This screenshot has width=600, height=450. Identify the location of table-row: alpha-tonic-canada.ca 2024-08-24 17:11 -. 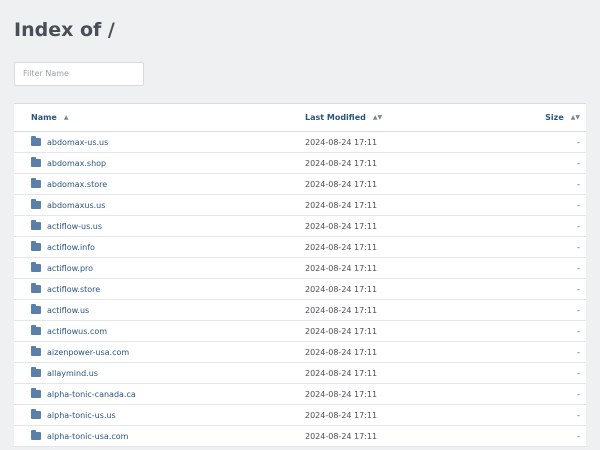
(300, 394).